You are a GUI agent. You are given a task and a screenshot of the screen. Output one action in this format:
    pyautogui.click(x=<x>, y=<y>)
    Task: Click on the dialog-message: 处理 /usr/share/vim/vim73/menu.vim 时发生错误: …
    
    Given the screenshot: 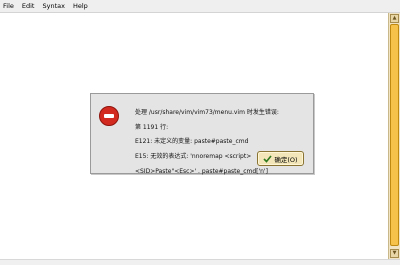 What is the action you would take?
    pyautogui.click(x=222, y=142)
    